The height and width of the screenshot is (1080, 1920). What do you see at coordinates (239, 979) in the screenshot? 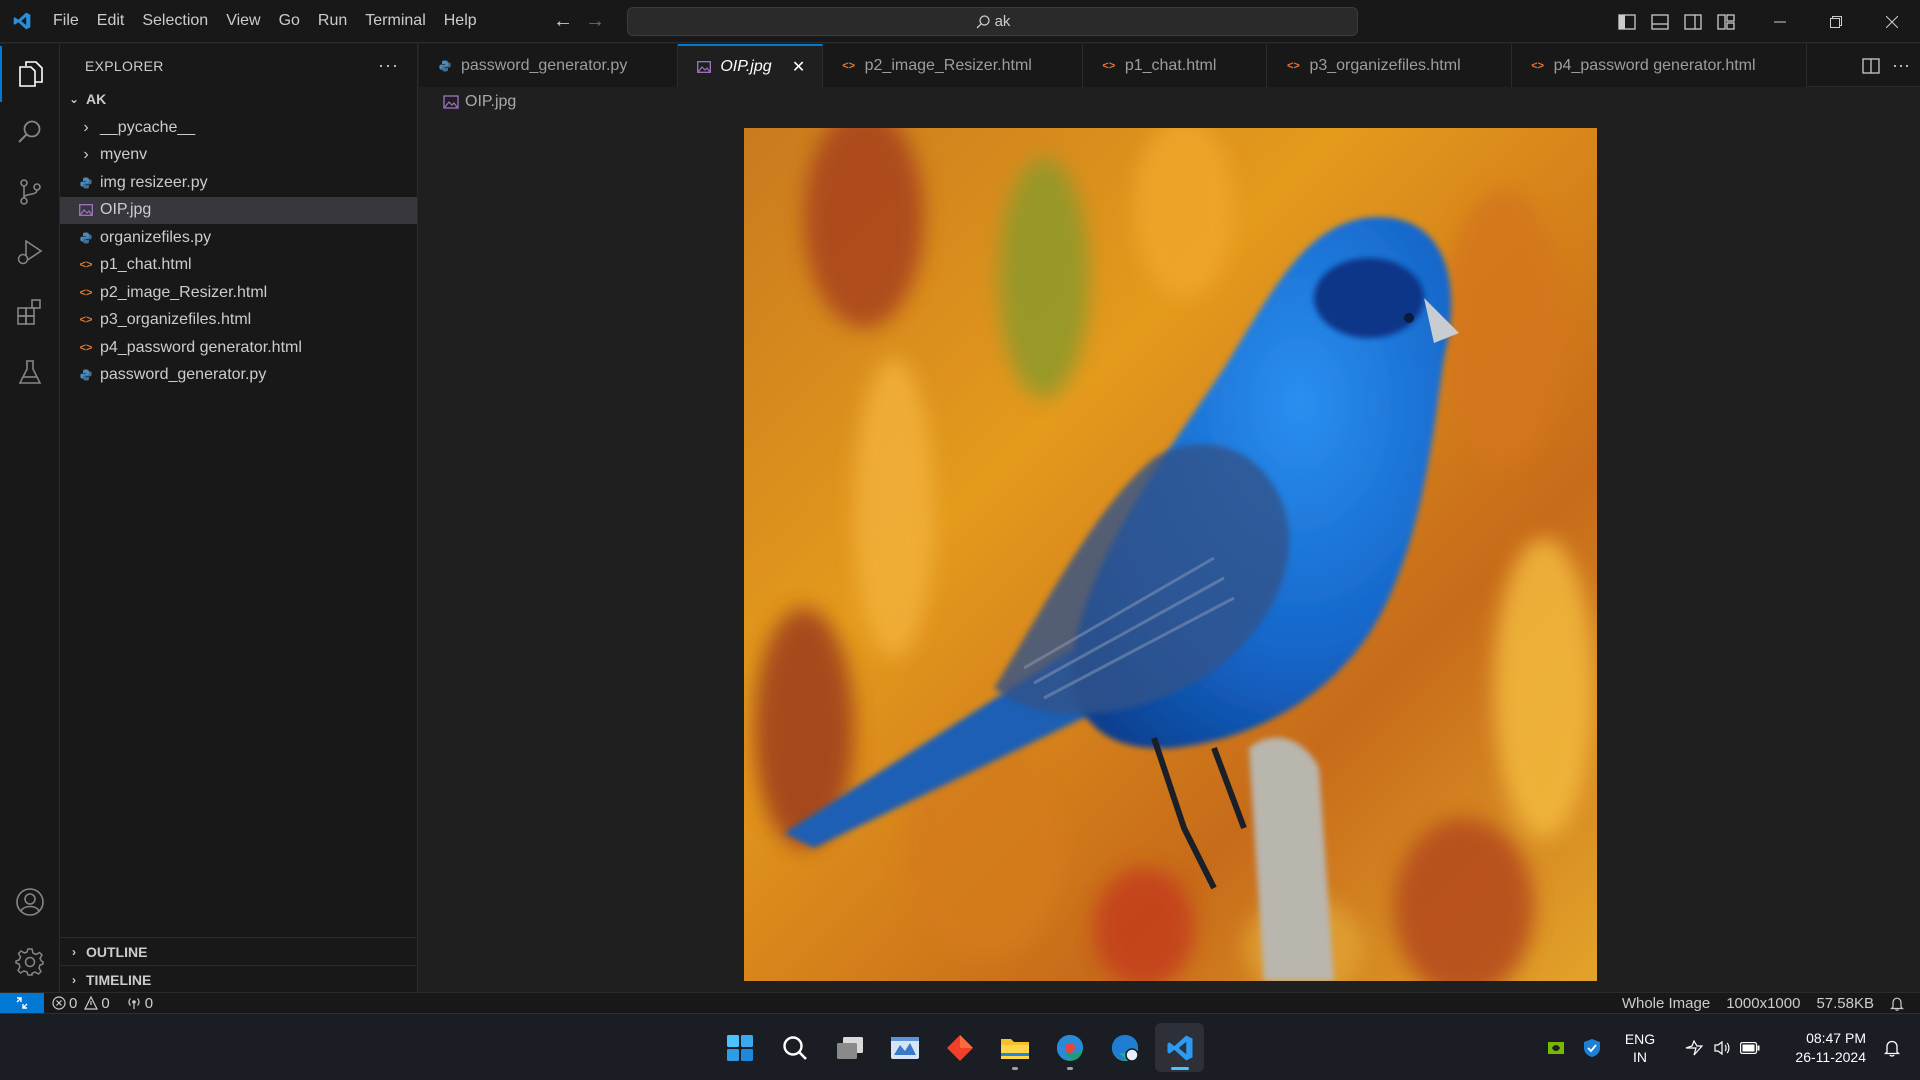
I see `timeline-section: › TIMELINE` at bounding box center [239, 979].